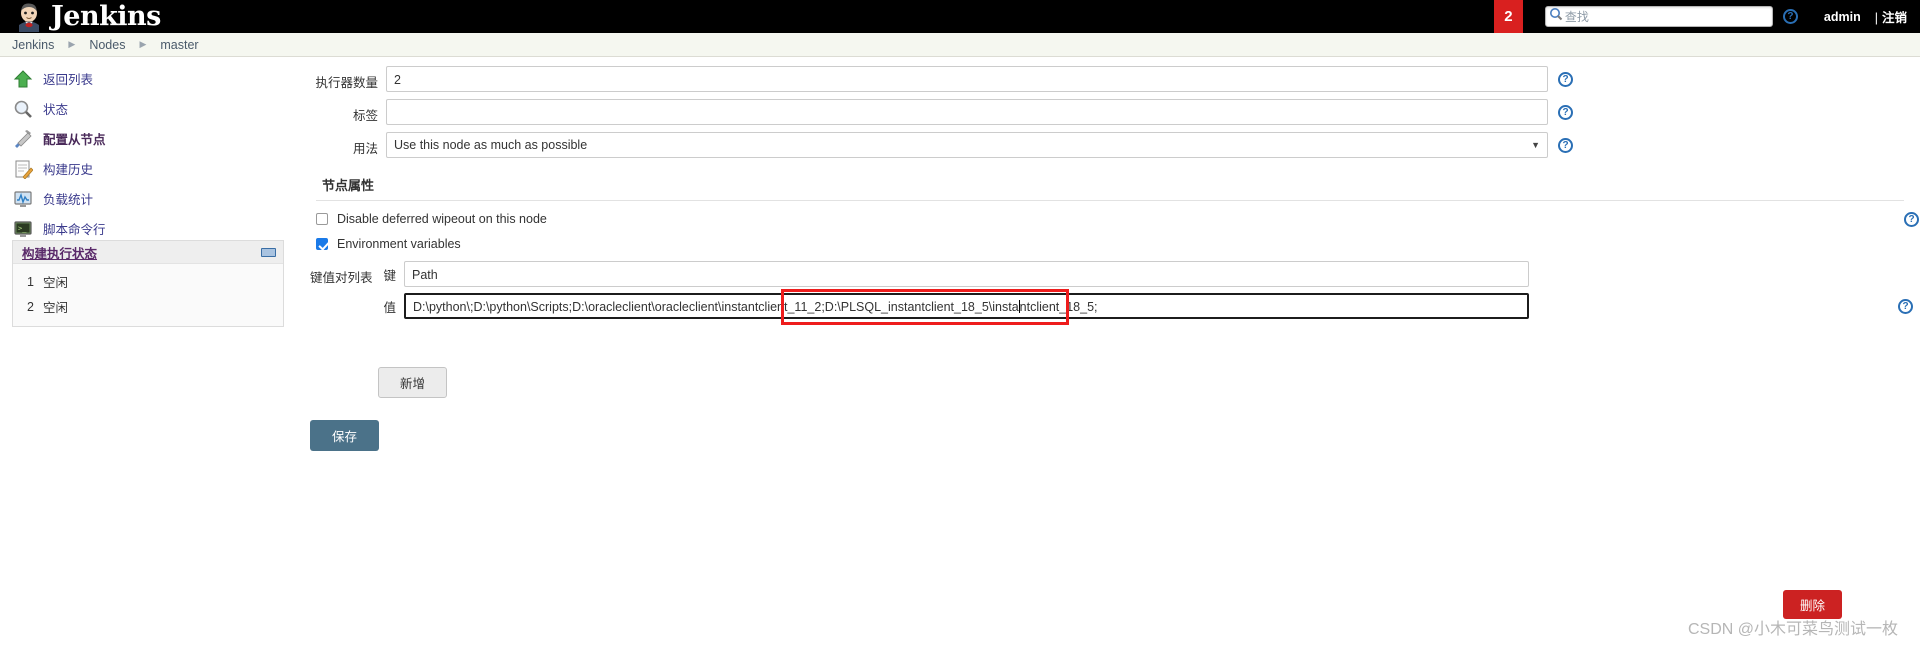 This screenshot has width=1920, height=653. Describe the element at coordinates (1508, 16) in the screenshot. I see `build-queue-badge: 2` at that location.